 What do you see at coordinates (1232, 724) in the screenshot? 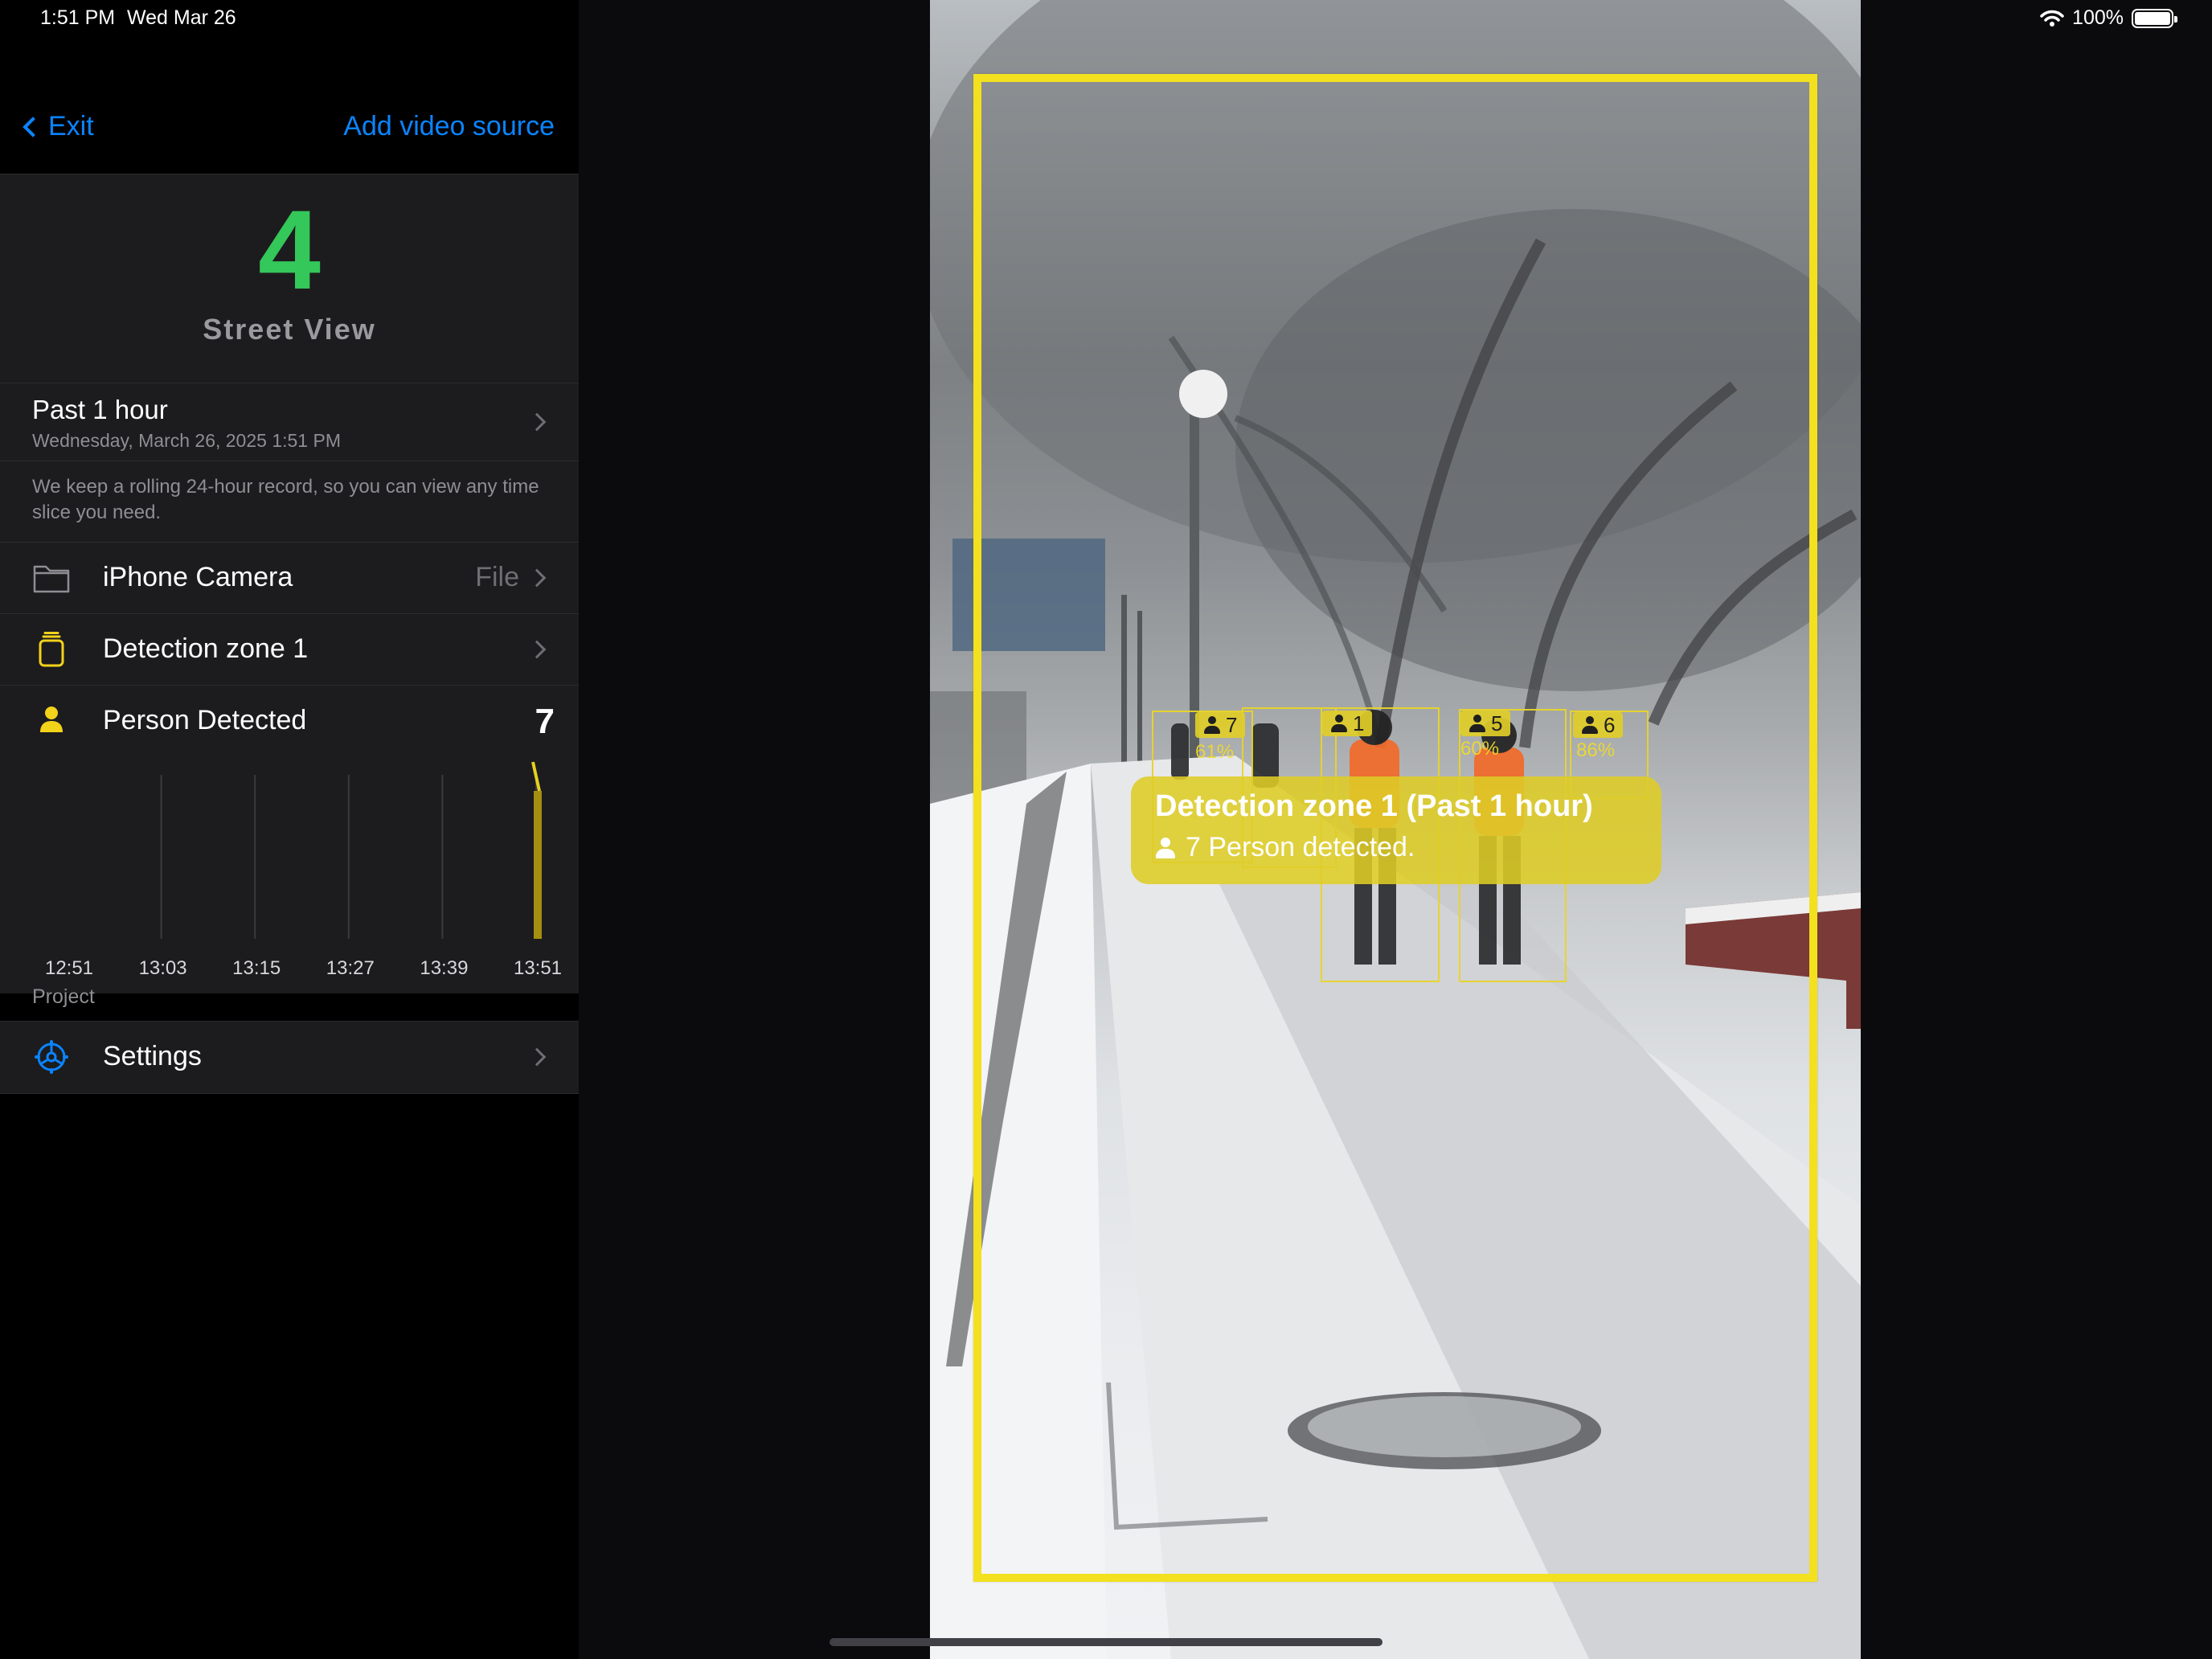
I see `detection-id: 7` at bounding box center [1232, 724].